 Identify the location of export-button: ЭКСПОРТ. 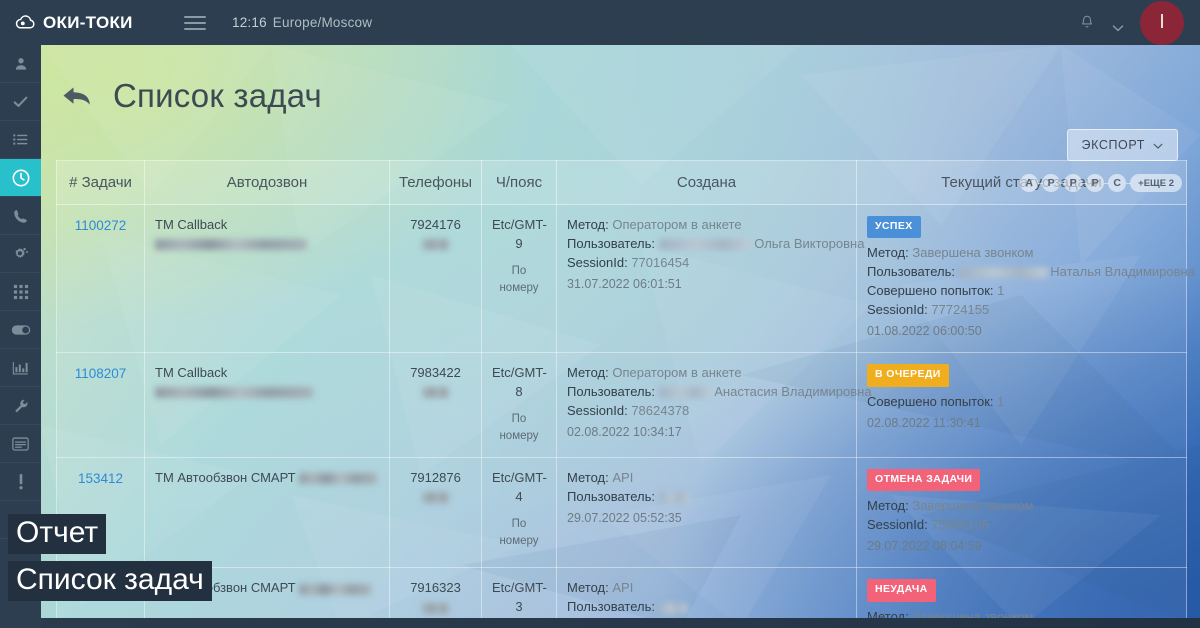
(1122, 145).